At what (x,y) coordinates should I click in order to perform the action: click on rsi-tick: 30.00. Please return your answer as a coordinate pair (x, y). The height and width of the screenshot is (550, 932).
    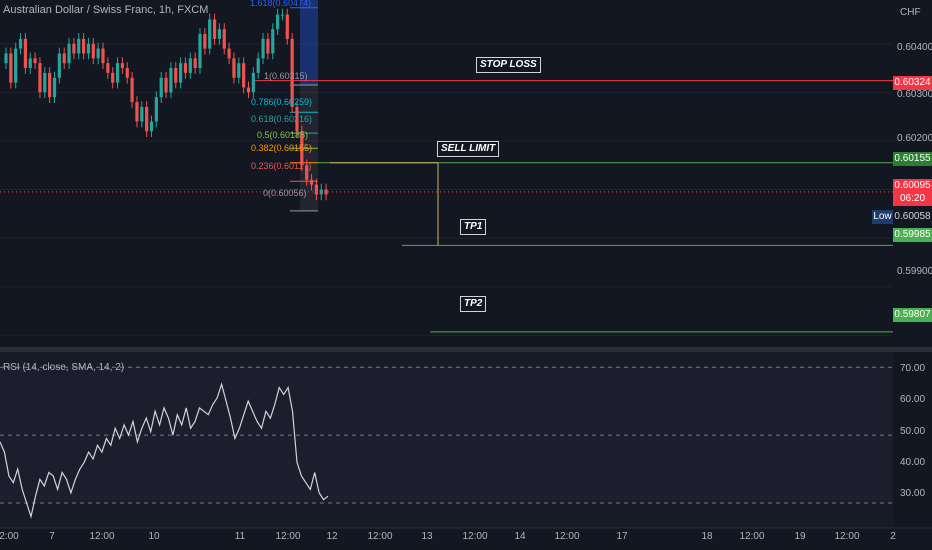
    Looking at the image, I should click on (913, 493).